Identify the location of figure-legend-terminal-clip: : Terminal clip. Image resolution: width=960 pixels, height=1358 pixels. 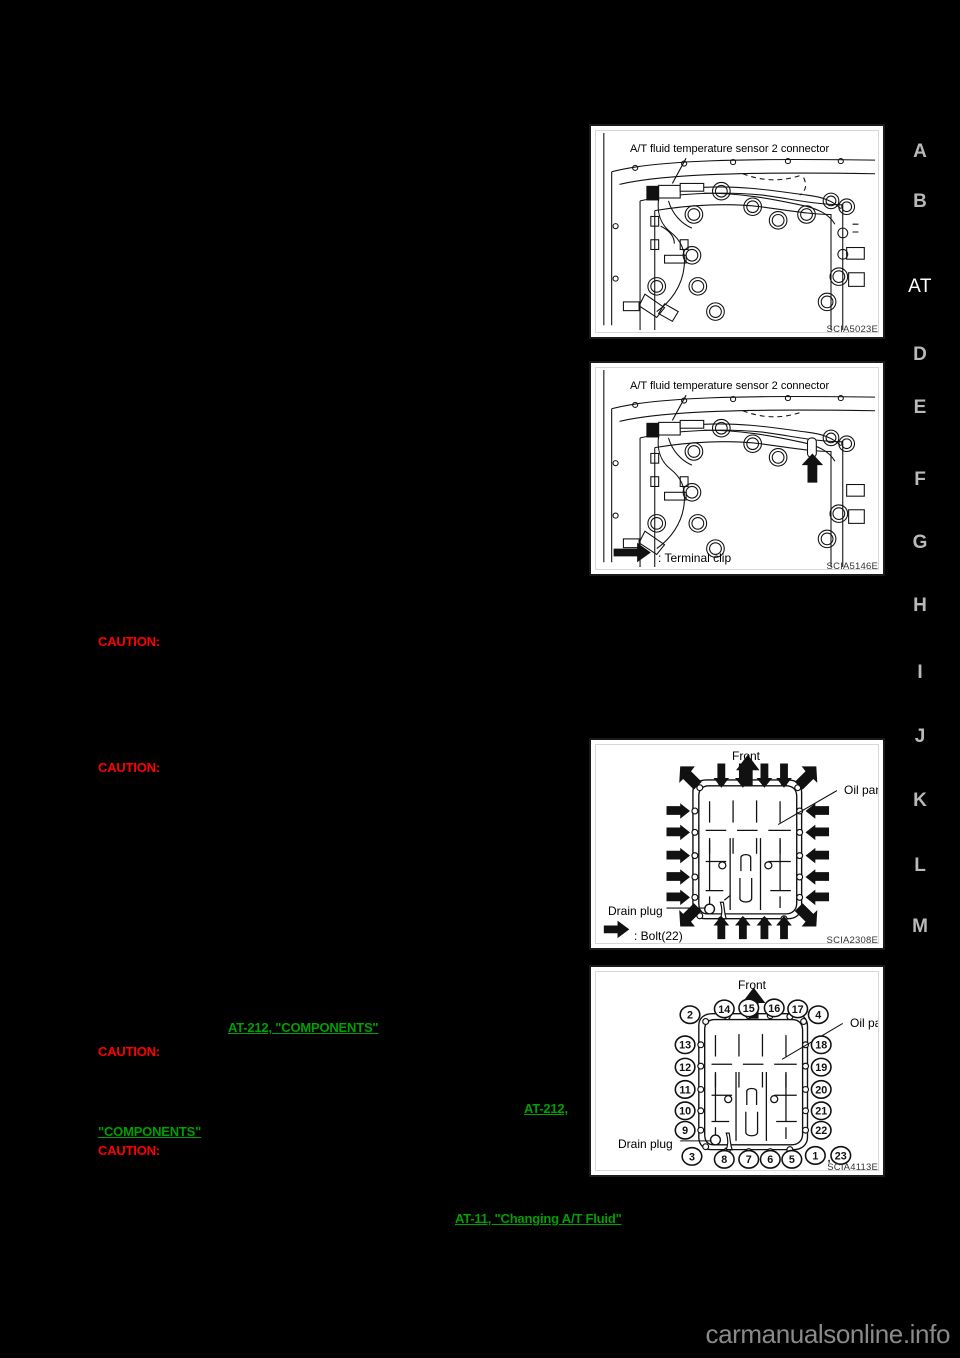
(695, 558).